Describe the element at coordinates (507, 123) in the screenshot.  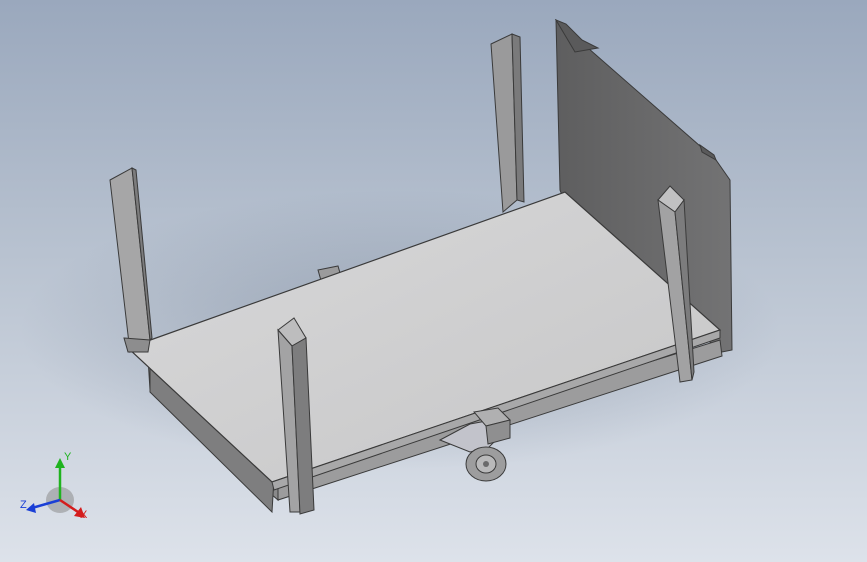
I see `rear-left-post` at that location.